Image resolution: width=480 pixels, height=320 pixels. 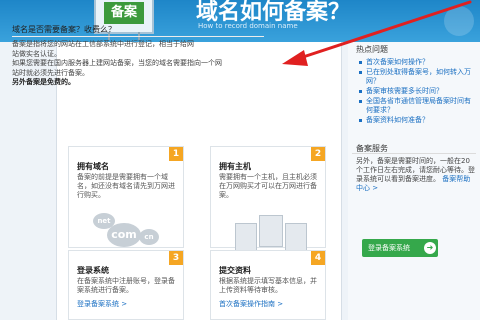 What do you see at coordinates (417, 106) in the screenshot?
I see `hot-question-link: 全国各省市通信管理局备案时间有何要求？` at bounding box center [417, 106].